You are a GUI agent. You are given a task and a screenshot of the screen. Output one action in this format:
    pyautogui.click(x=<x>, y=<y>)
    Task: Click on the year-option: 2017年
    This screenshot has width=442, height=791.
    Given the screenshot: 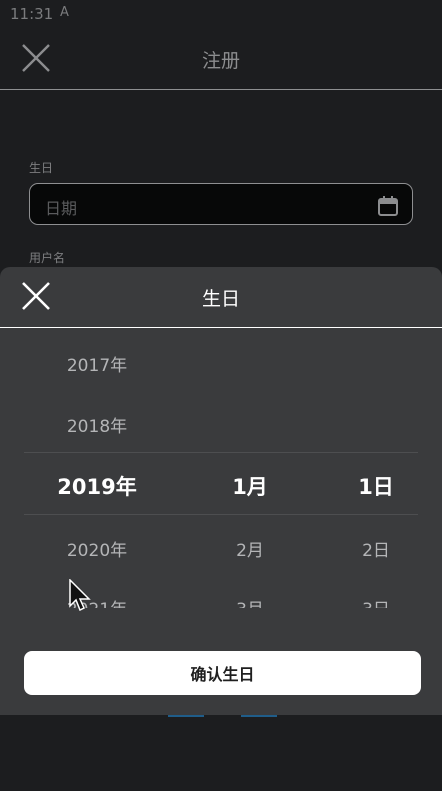 What is the action you would take?
    pyautogui.click(x=97, y=363)
    